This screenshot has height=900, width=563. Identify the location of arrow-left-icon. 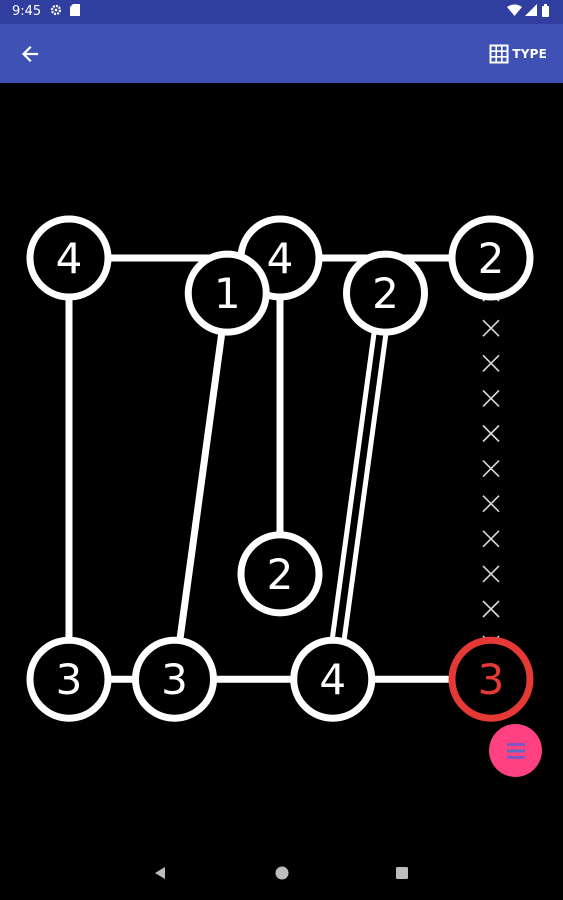
(30, 54).